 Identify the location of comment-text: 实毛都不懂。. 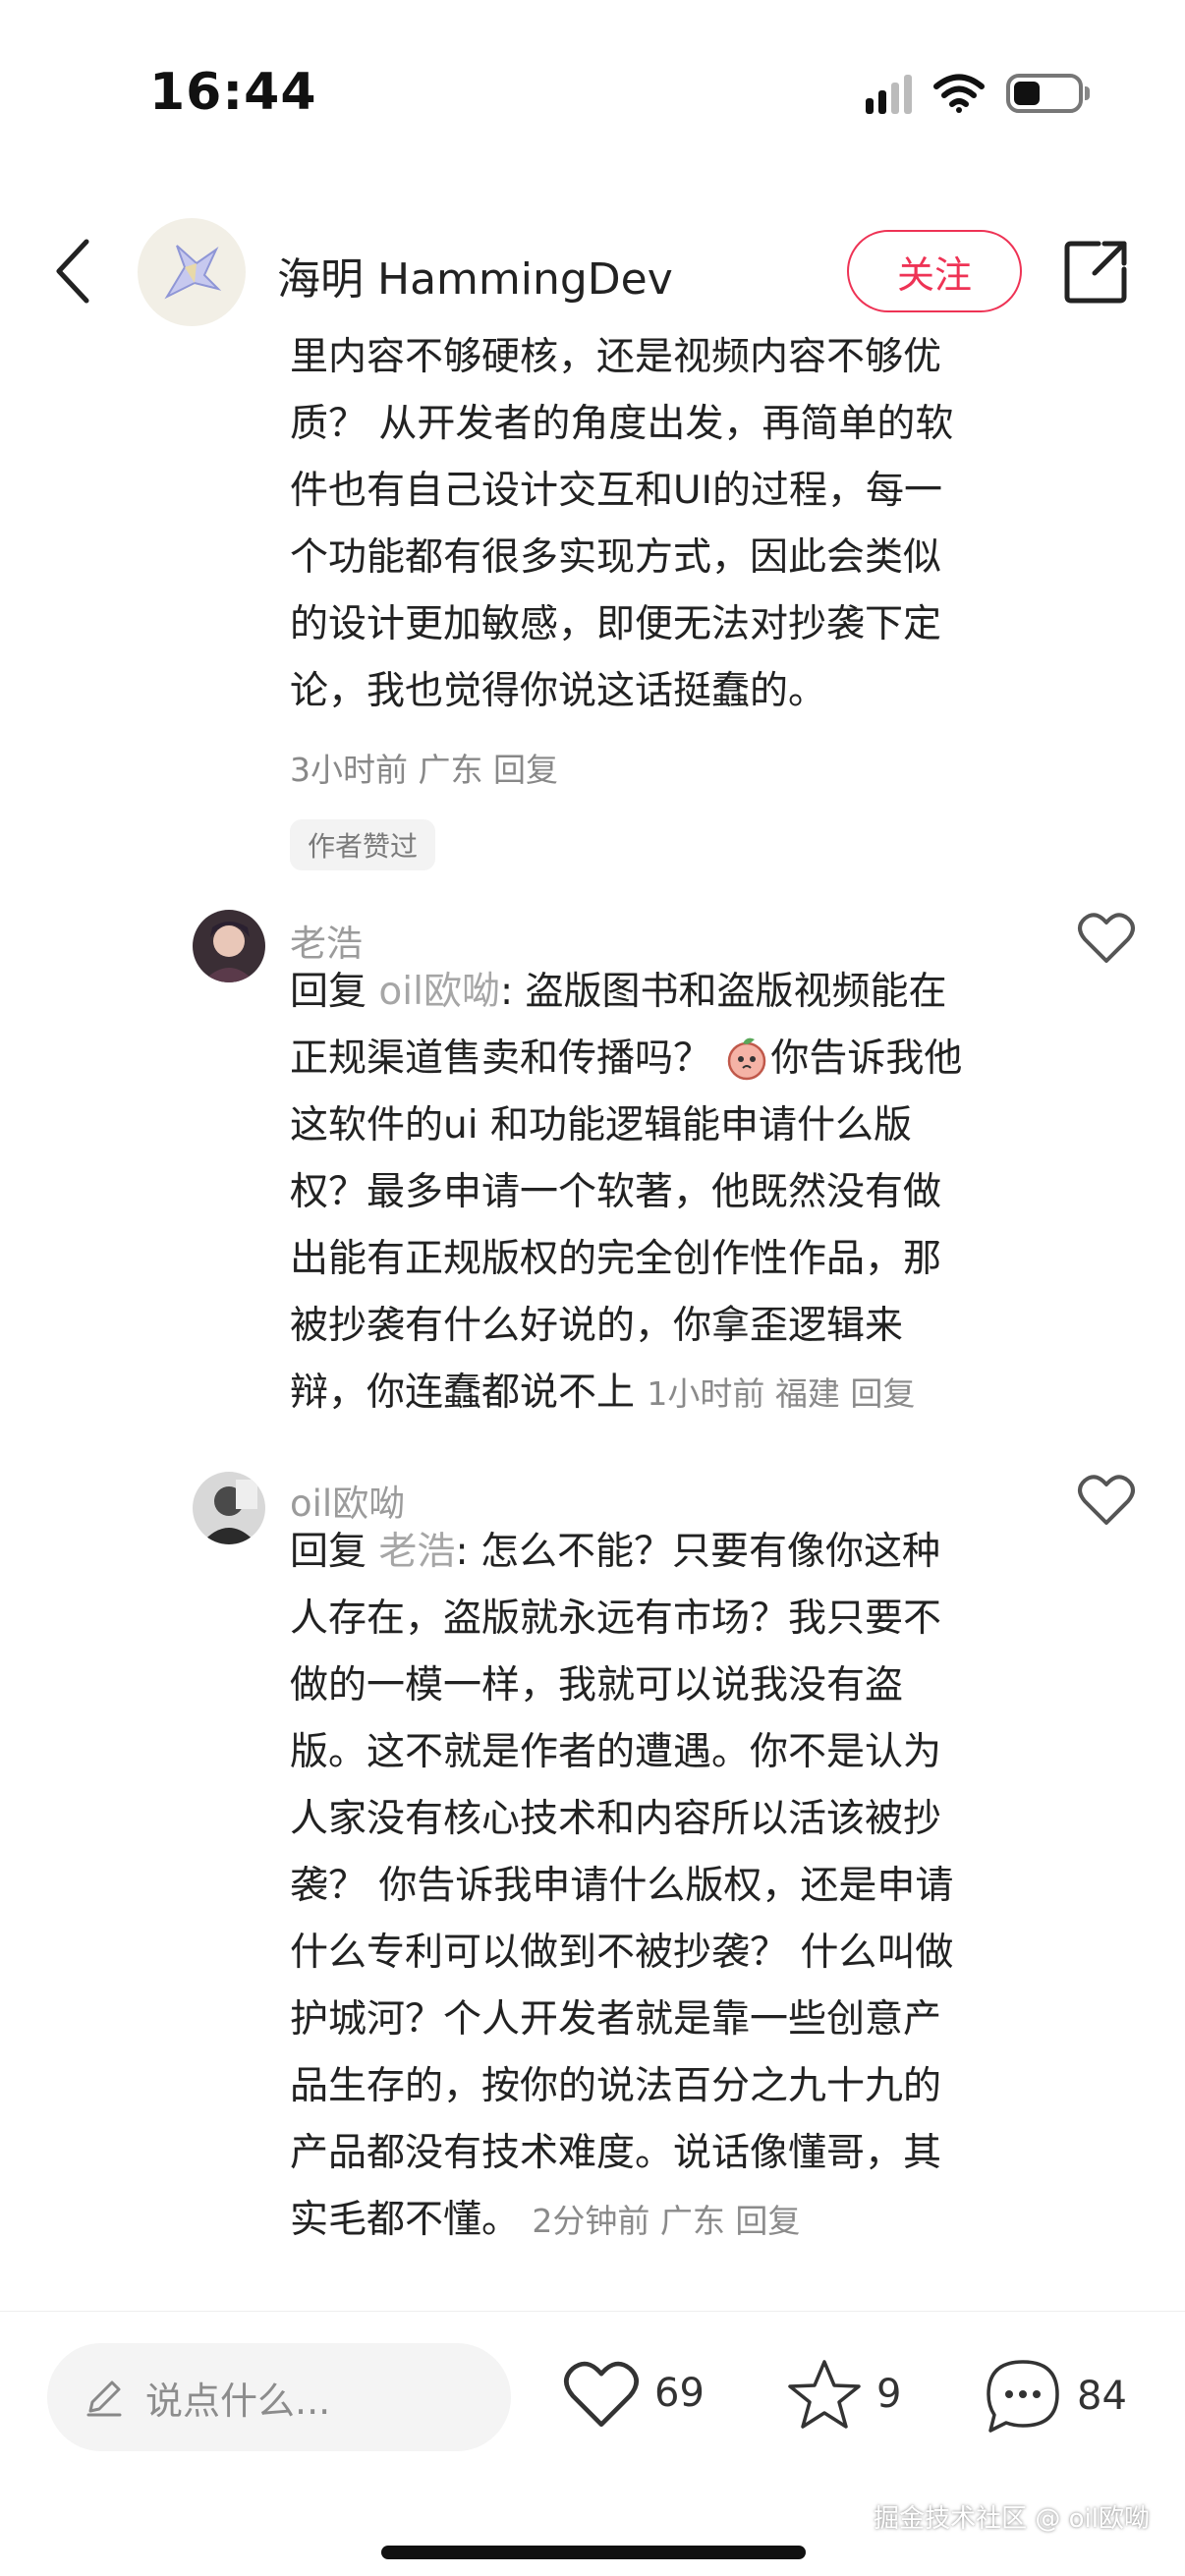
(406, 2220).